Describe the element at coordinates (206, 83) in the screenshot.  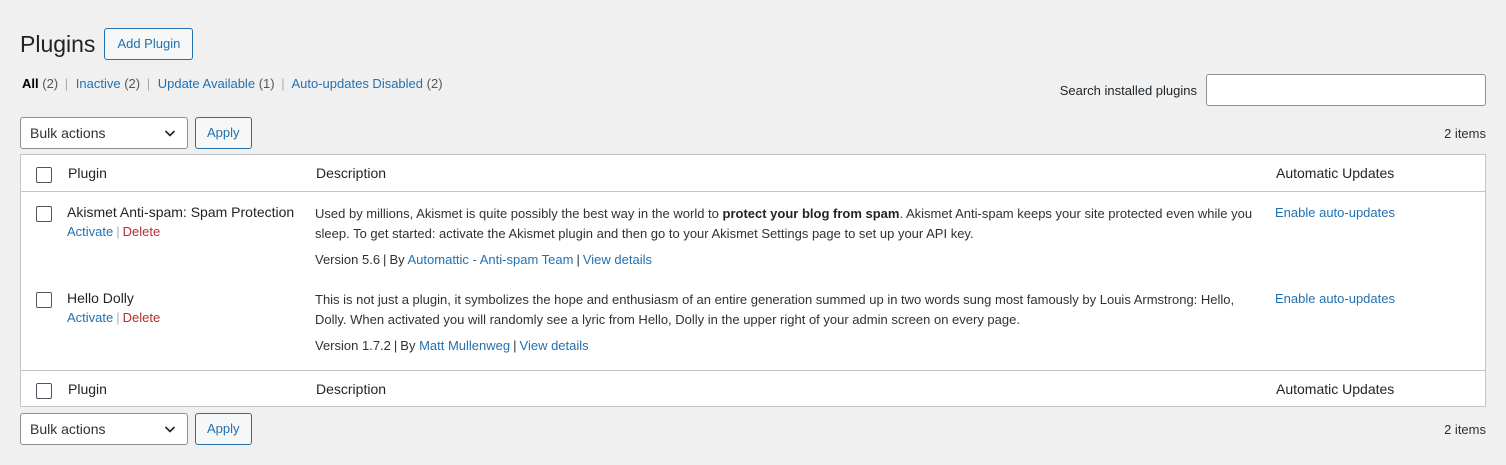
I see `filter-update-available-label: Update Available` at that location.